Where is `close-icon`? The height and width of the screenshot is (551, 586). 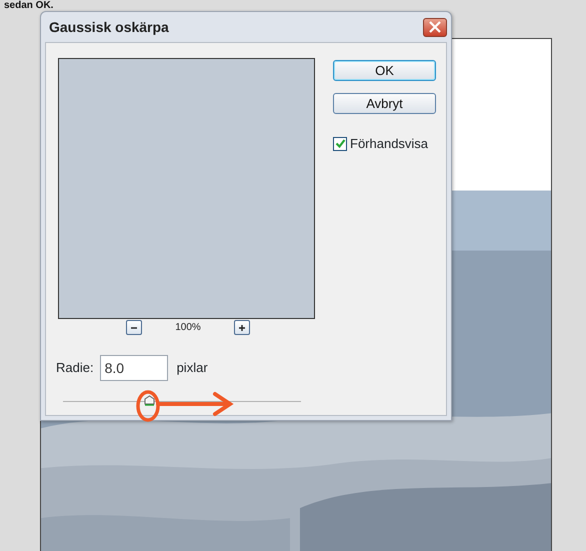 close-icon is located at coordinates (435, 27).